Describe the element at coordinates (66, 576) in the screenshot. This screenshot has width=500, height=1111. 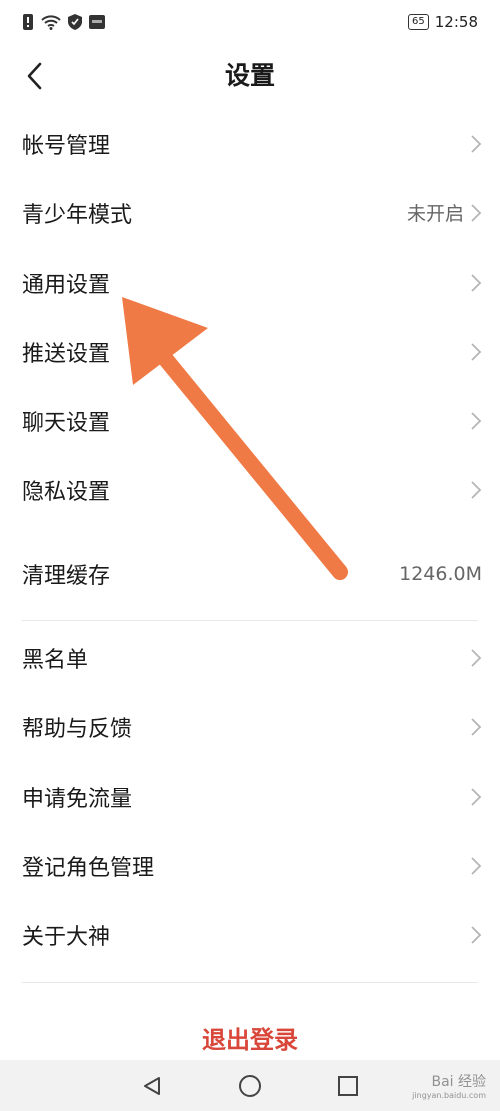
I see `settings-item-label: 清理缓存` at that location.